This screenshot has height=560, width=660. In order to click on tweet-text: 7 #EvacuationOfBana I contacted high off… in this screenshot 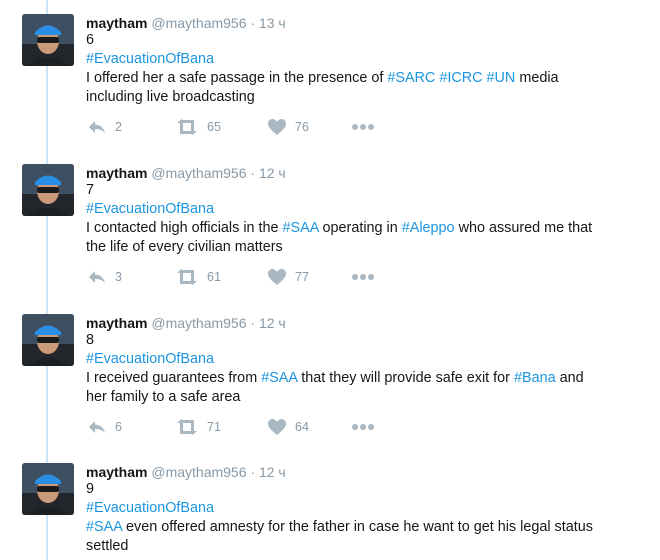, I will do `click(366, 219)`.